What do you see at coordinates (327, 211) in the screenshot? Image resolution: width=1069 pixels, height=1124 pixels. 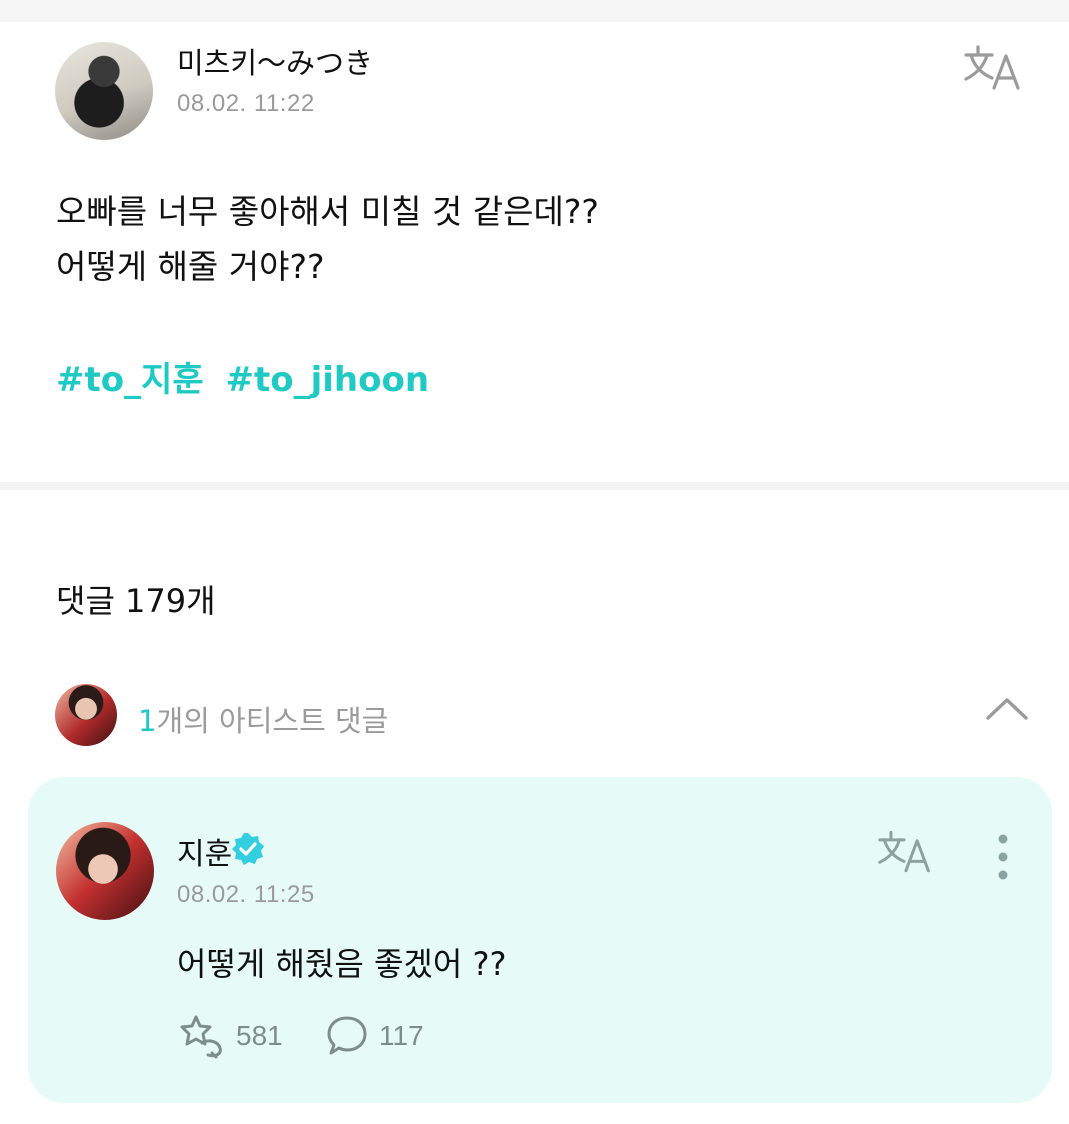 I see `post-body-line: 오빠를 너무 좋아해서 미칠 것 같은데??` at bounding box center [327, 211].